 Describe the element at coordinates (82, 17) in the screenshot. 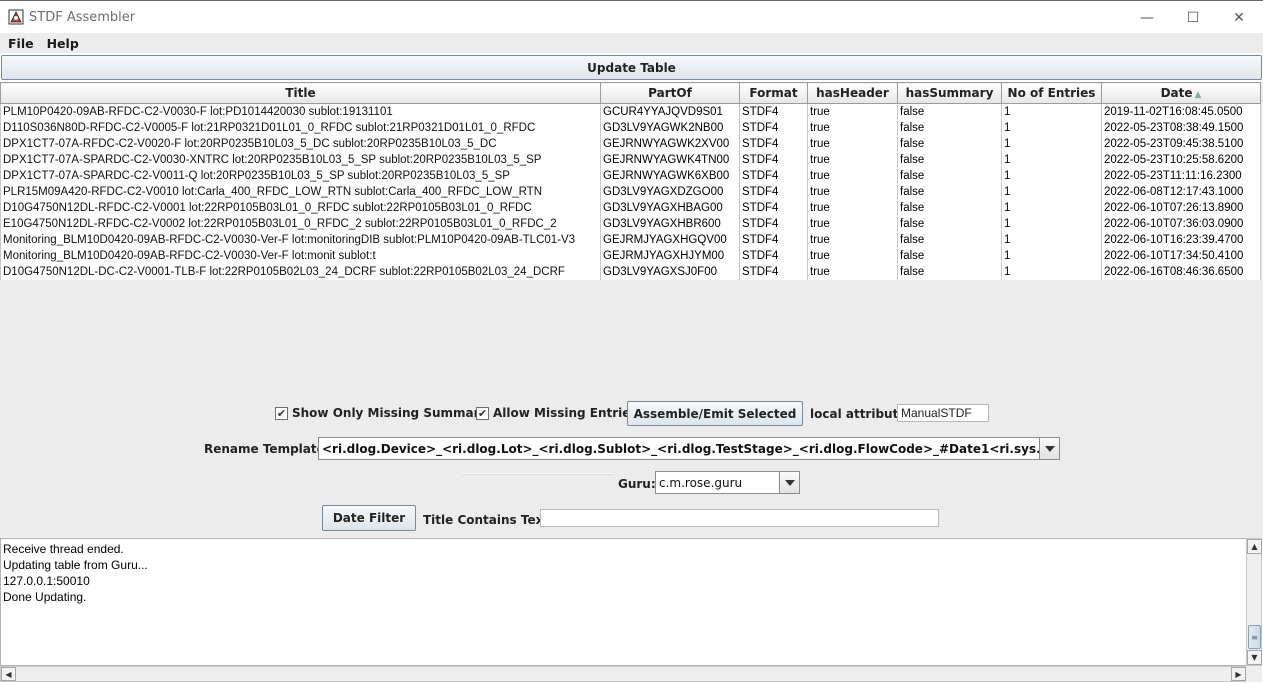

I see `window-title: STDF Assembler` at that location.